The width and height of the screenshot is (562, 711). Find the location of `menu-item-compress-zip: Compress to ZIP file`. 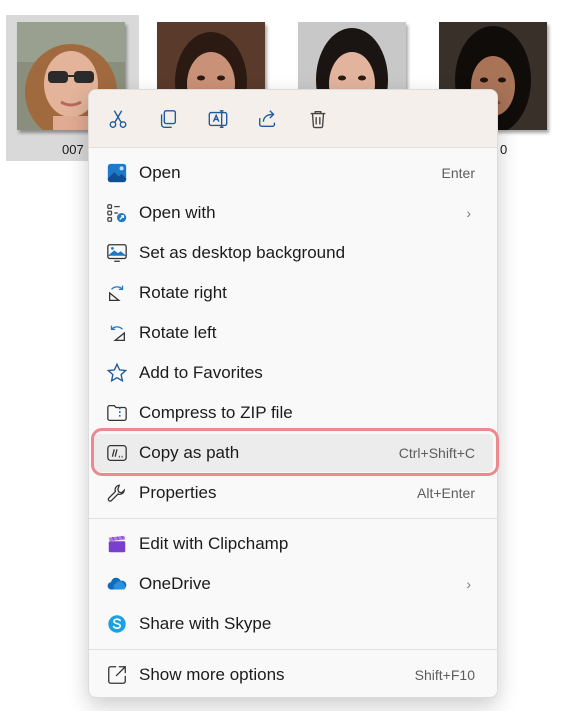

menu-item-compress-zip: Compress to ZIP file is located at coordinates (293, 413).